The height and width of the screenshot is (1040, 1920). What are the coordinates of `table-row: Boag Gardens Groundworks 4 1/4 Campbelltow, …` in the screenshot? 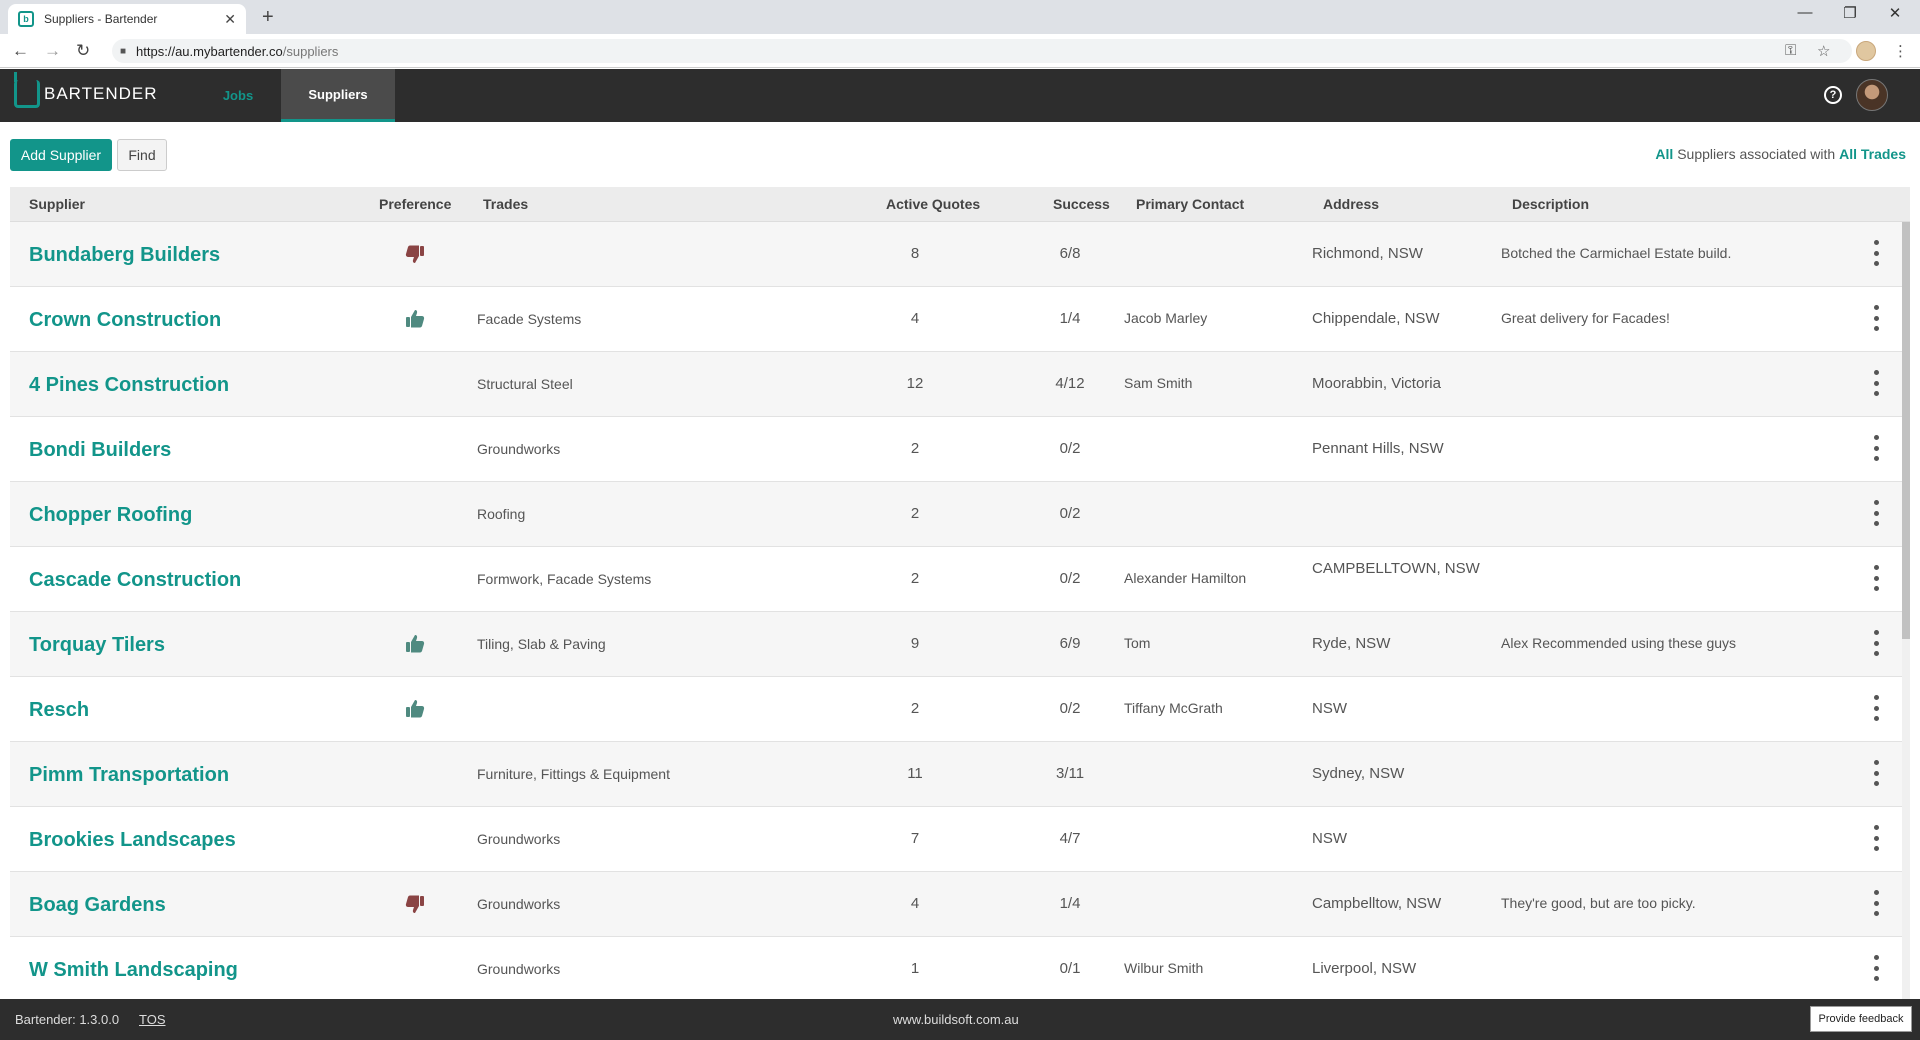 It's located at (956, 904).